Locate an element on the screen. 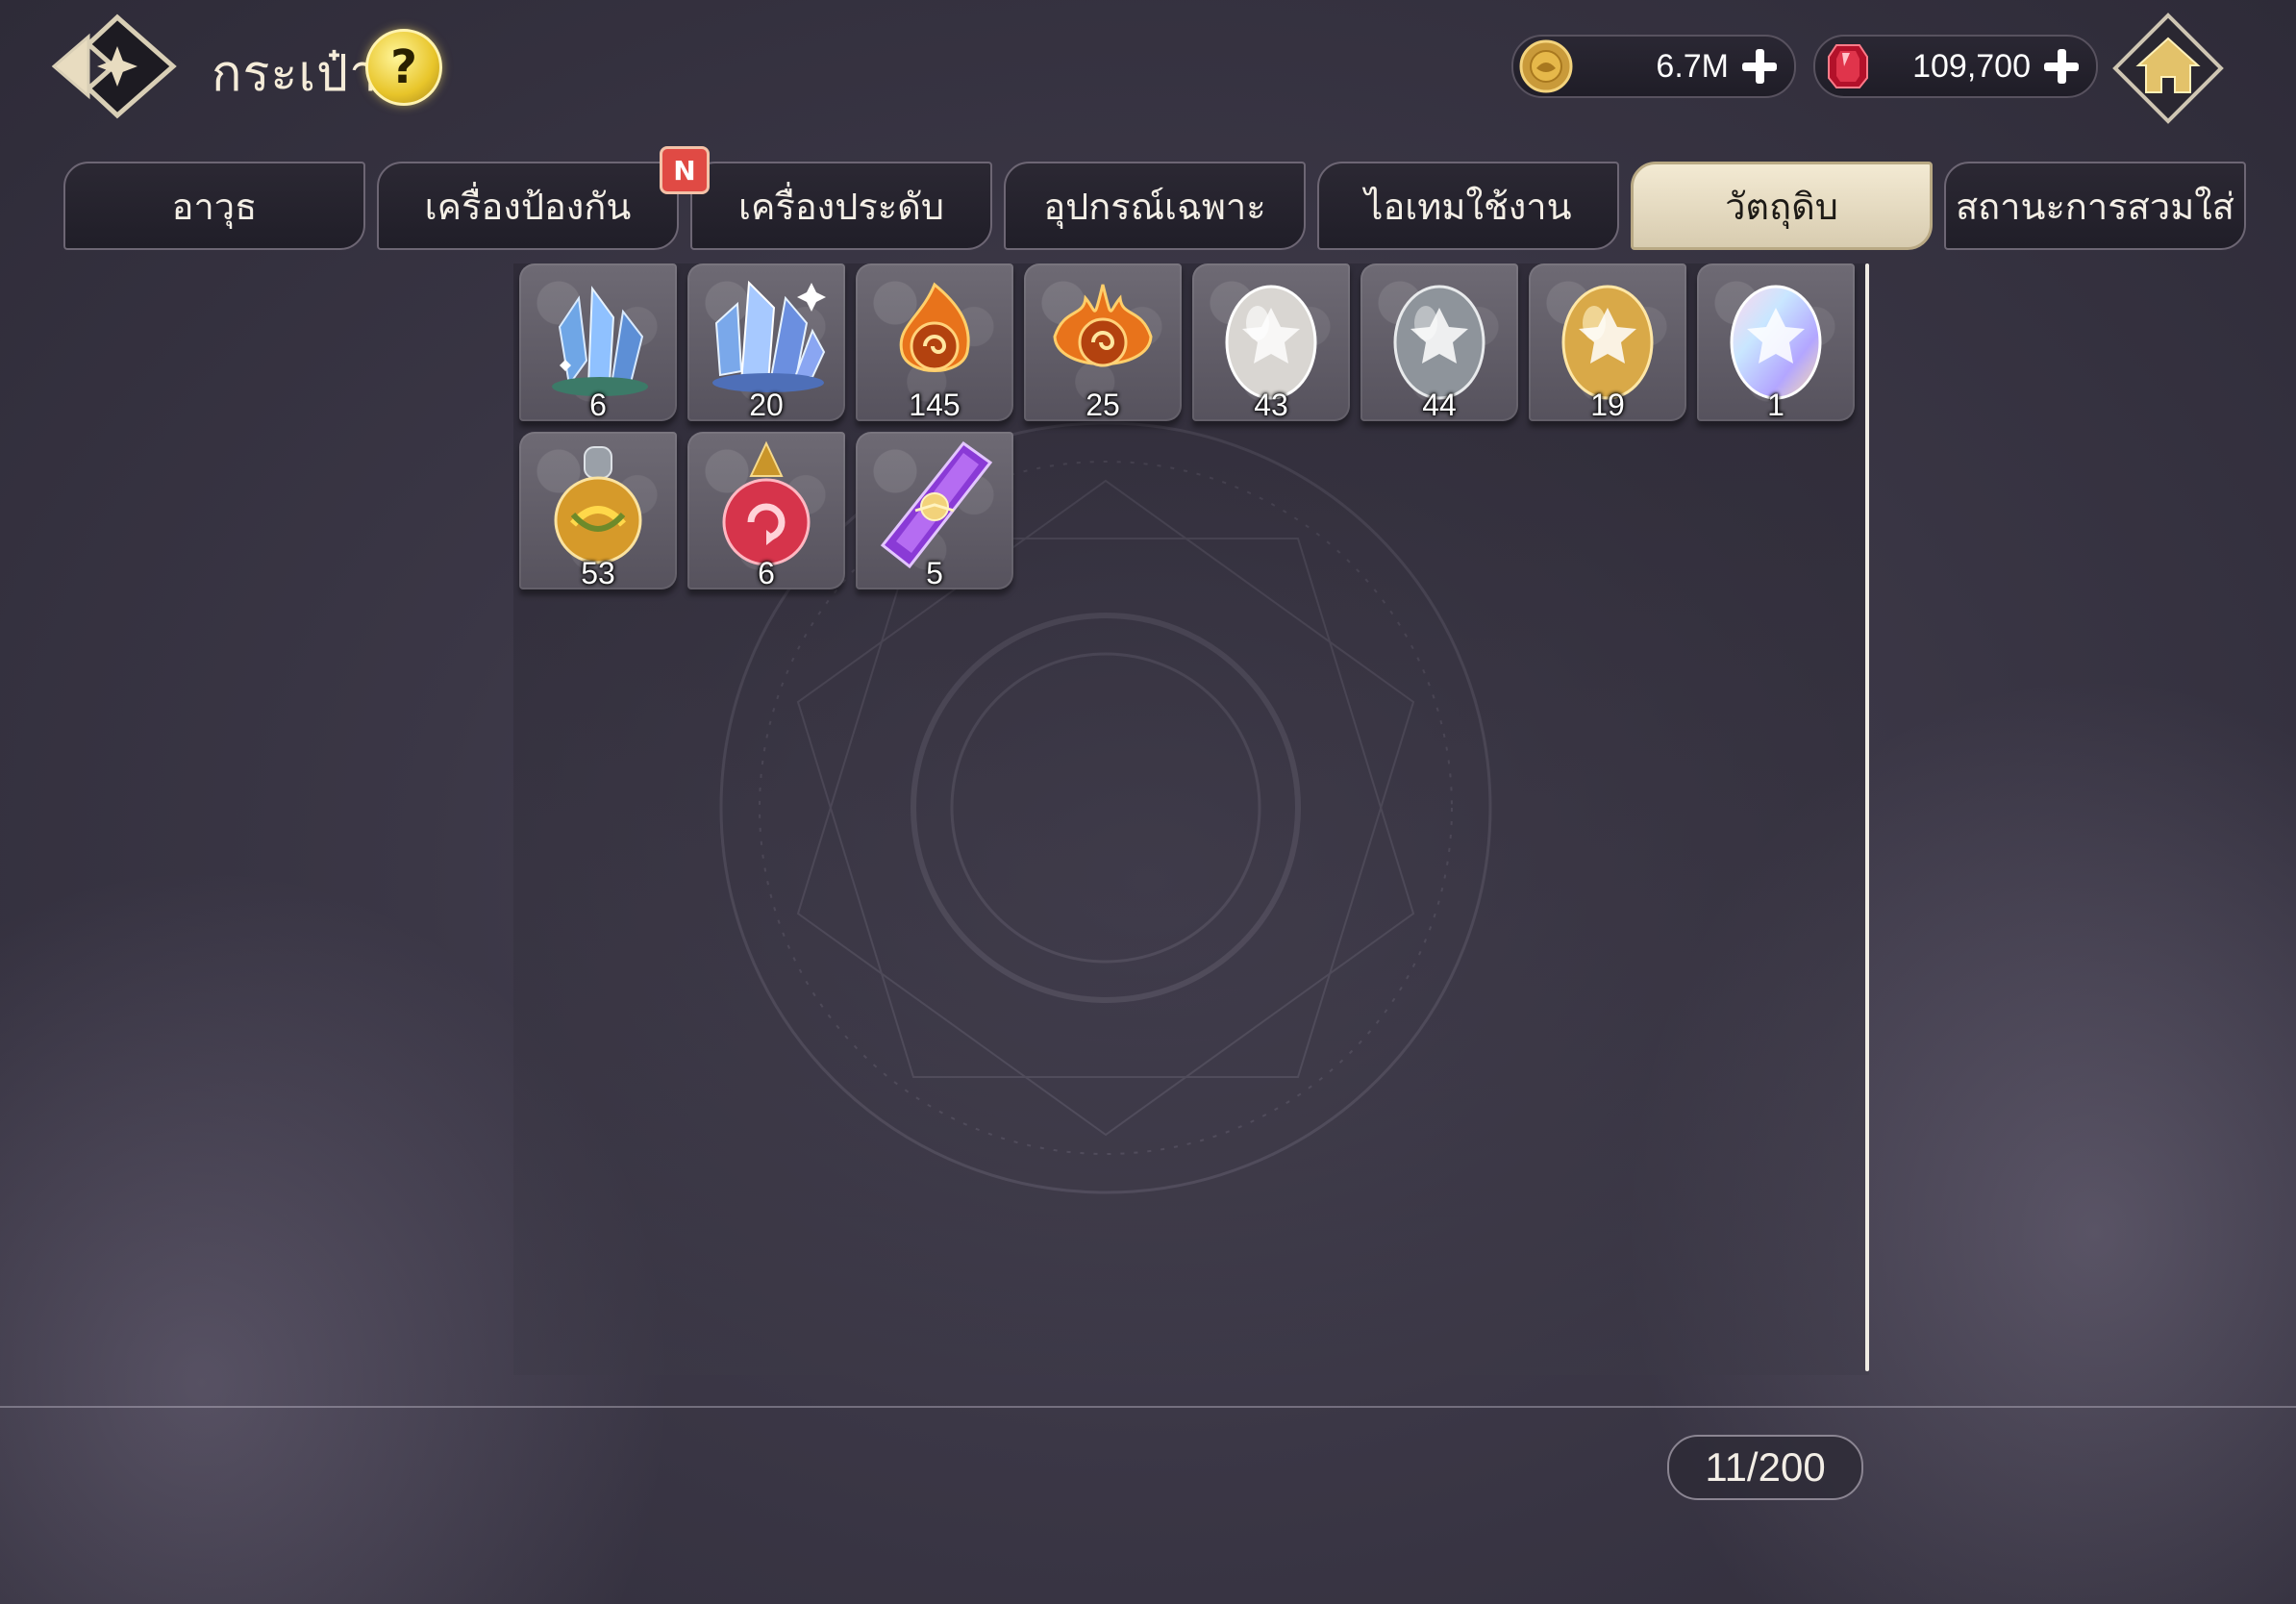 Image resolution: width=2296 pixels, height=1604 pixels. tab-consumables: ไอเทมใช้งาน is located at coordinates (1468, 206).